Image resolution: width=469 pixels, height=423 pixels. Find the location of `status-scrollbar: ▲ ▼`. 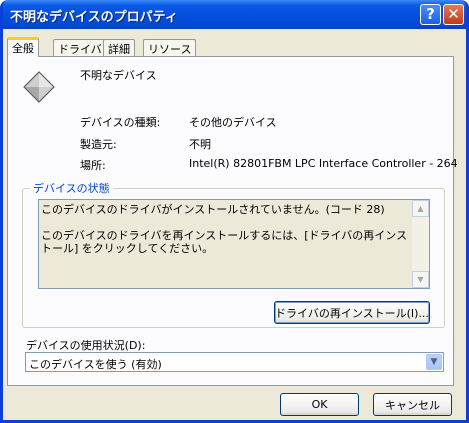

status-scrollbar: ▲ ▼ is located at coordinates (420, 244).